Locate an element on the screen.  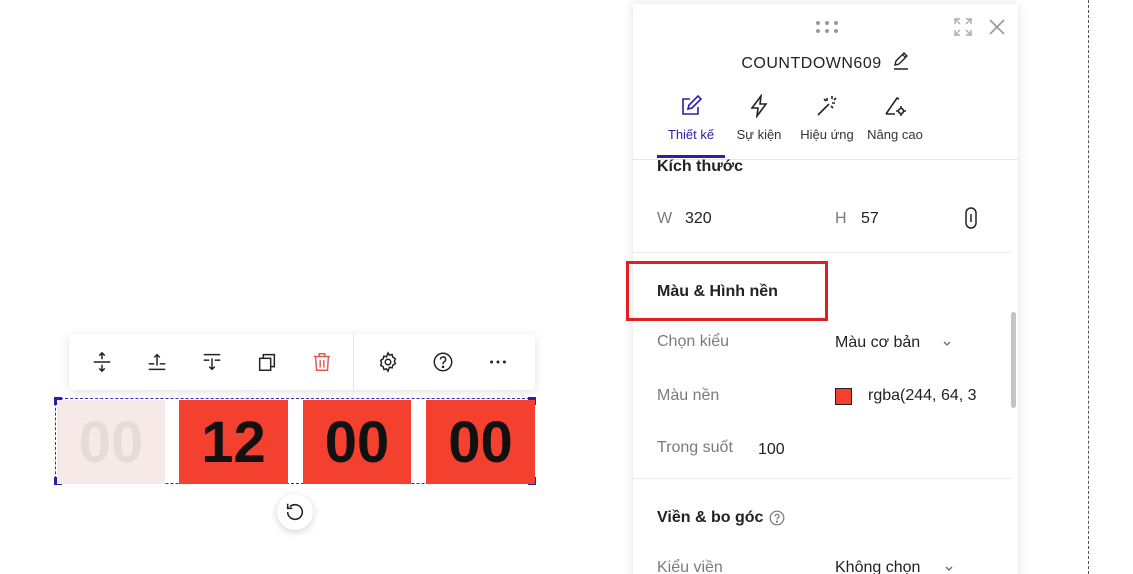
tab-events: Sự kiện is located at coordinates (759, 118).